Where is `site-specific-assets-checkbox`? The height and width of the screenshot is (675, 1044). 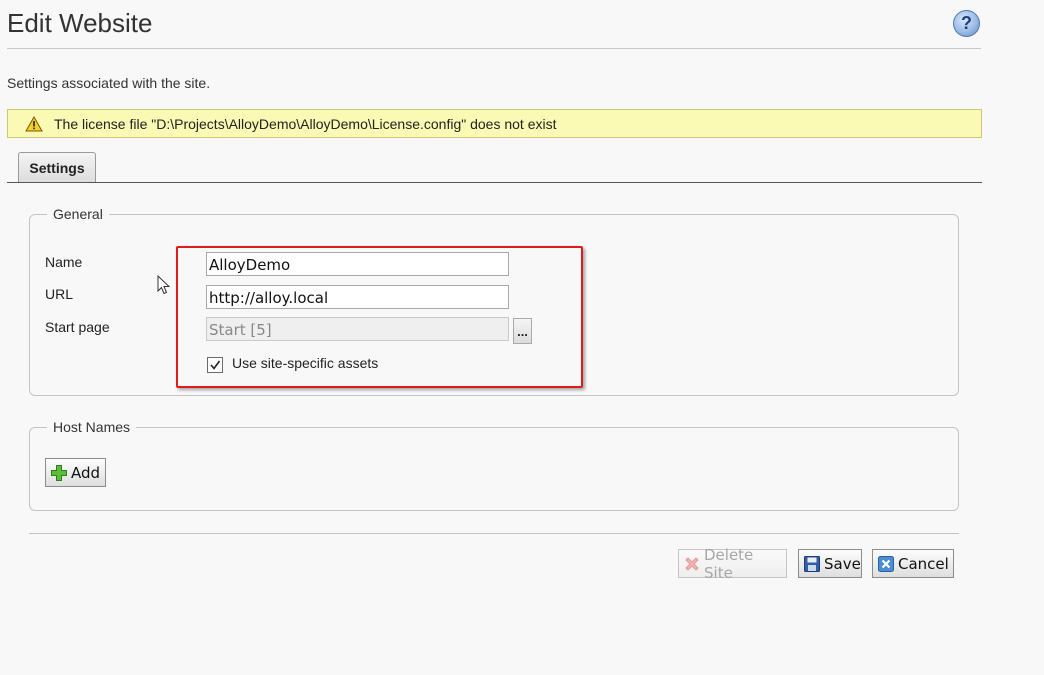 site-specific-assets-checkbox is located at coordinates (215, 365).